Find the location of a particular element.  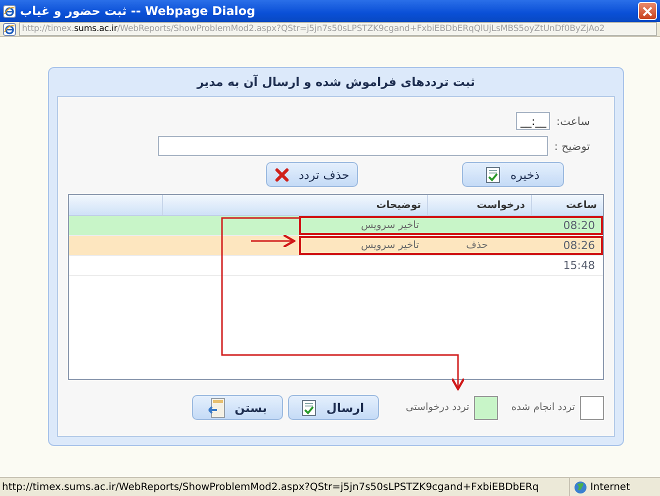

time-cell: 08:26 is located at coordinates (579, 245).